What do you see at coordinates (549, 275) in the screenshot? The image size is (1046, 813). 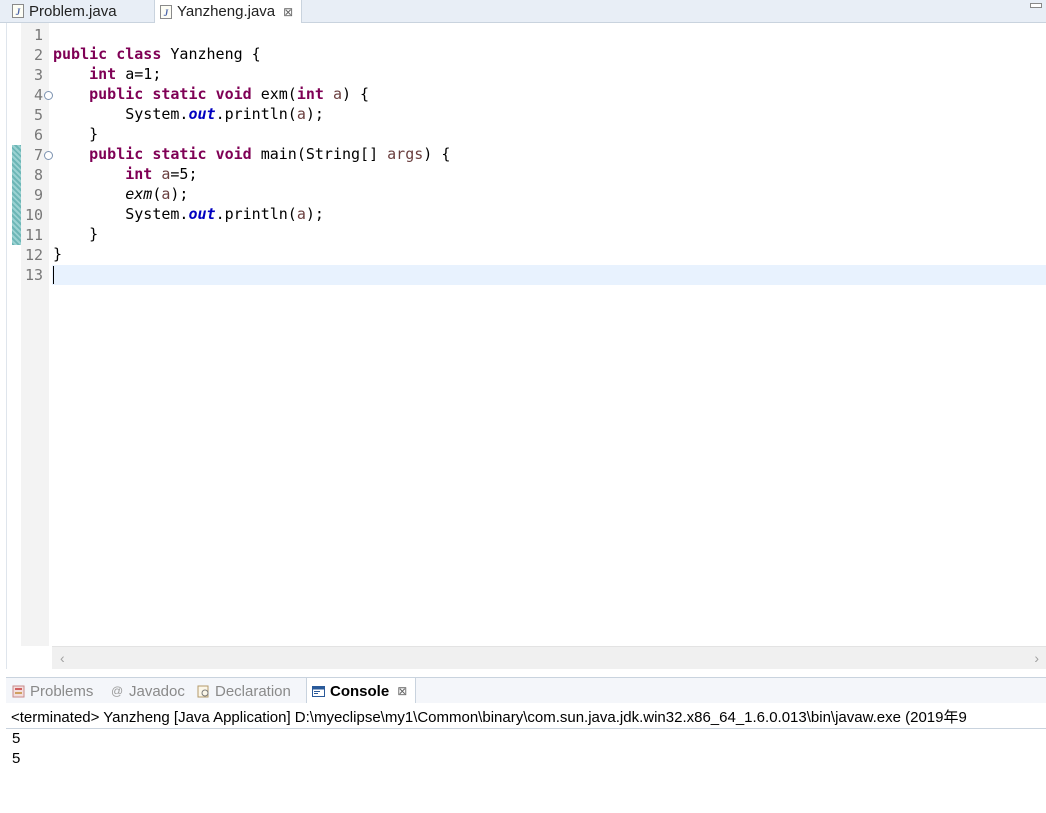 I see `current-line-highlight` at bounding box center [549, 275].